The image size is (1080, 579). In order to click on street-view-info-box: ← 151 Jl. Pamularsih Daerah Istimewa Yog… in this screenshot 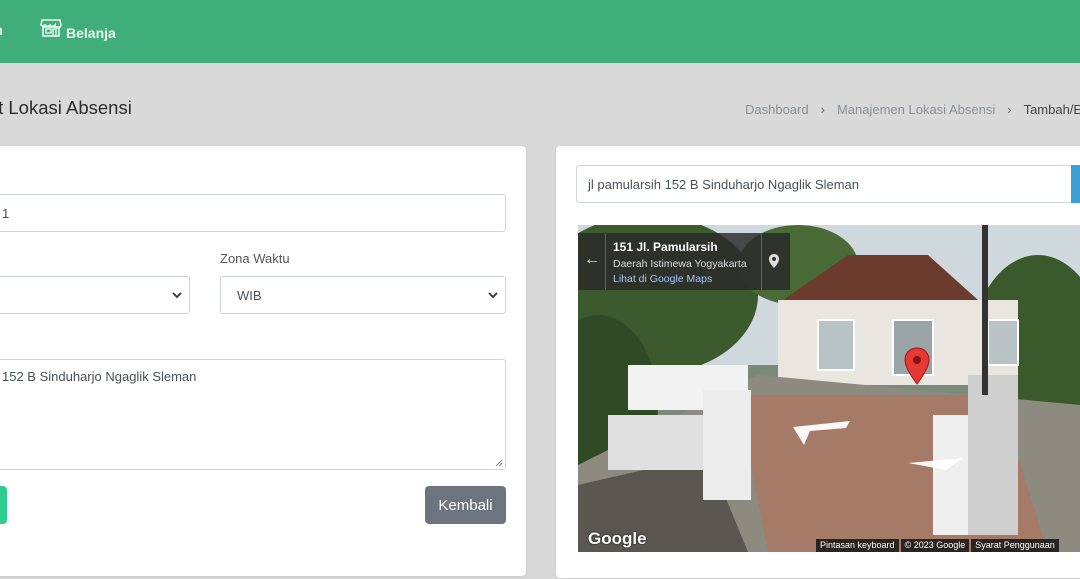, I will do `click(684, 261)`.